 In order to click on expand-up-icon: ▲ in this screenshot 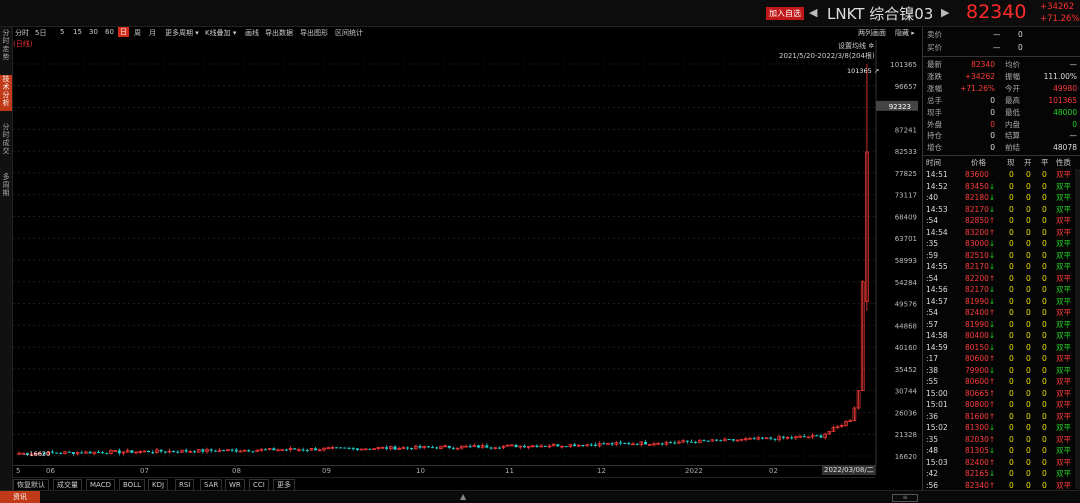, I will do `click(463, 496)`.